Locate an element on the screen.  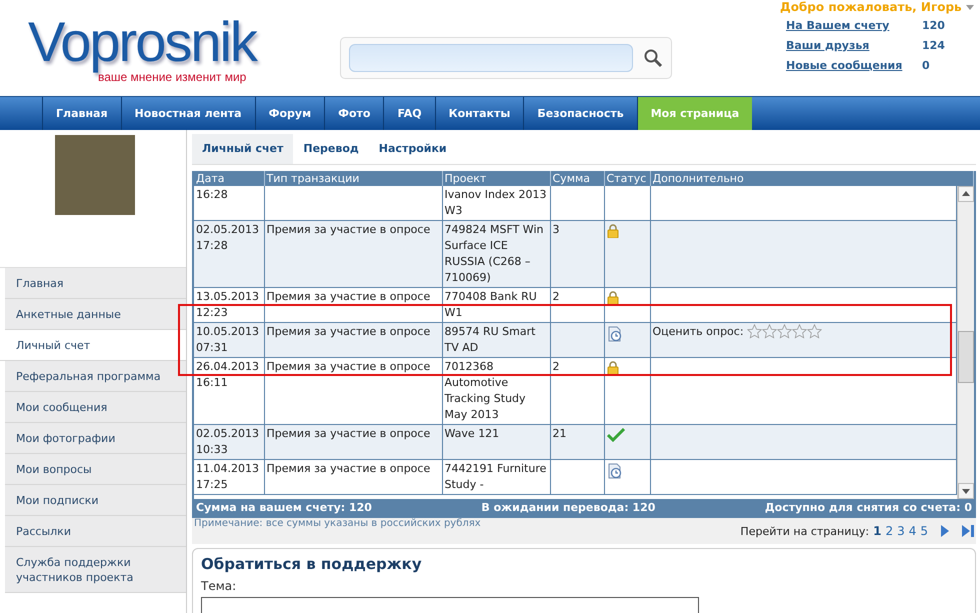
nav-tab: Фото is located at coordinates (354, 113).